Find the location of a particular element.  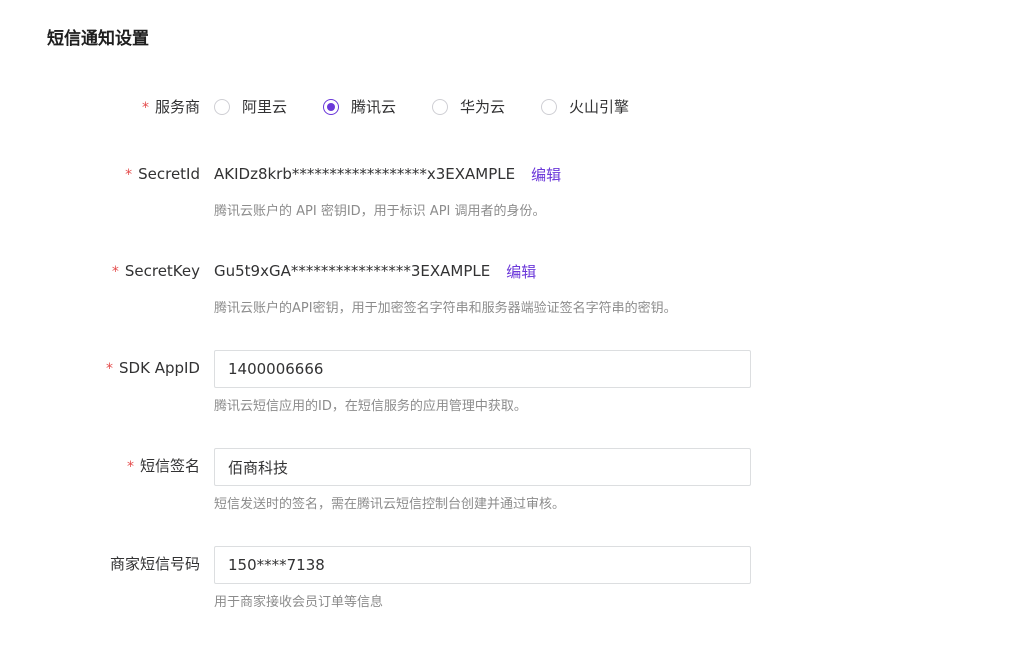

provider-label: * 服务商 is located at coordinates (171, 107).